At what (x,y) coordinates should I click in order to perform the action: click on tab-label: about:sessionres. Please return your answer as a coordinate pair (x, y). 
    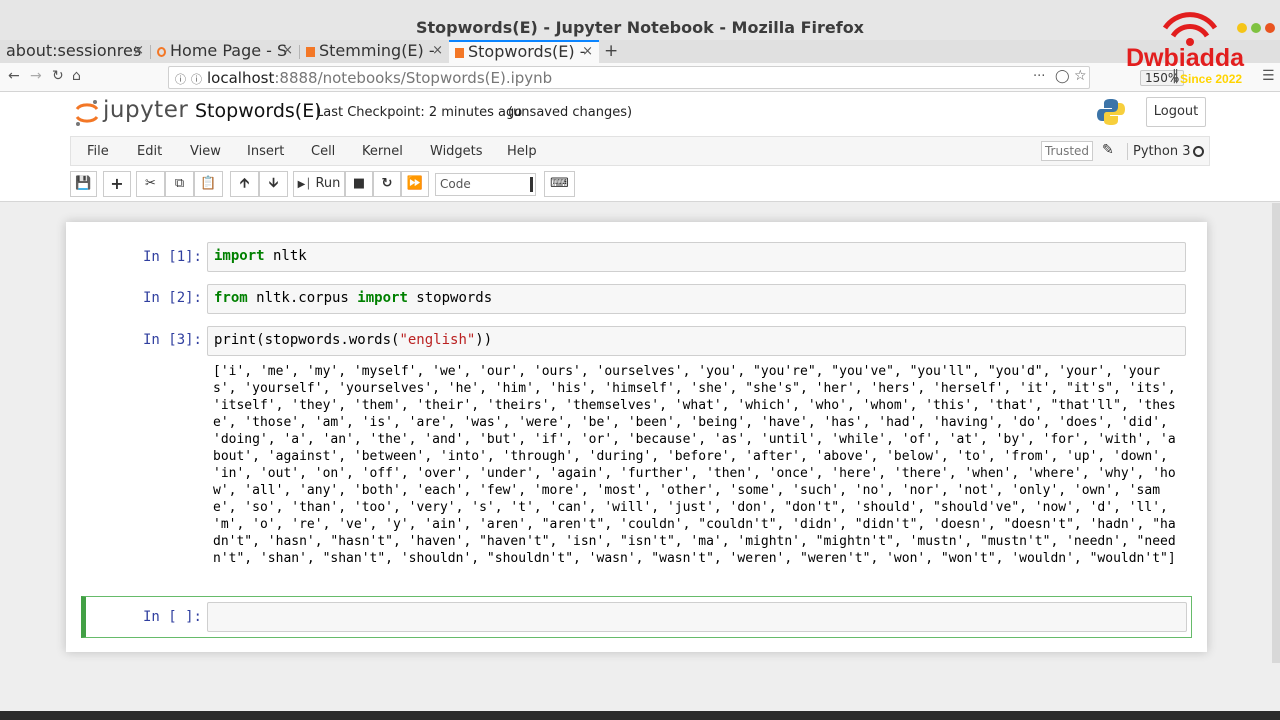
    Looking at the image, I should click on (74, 50).